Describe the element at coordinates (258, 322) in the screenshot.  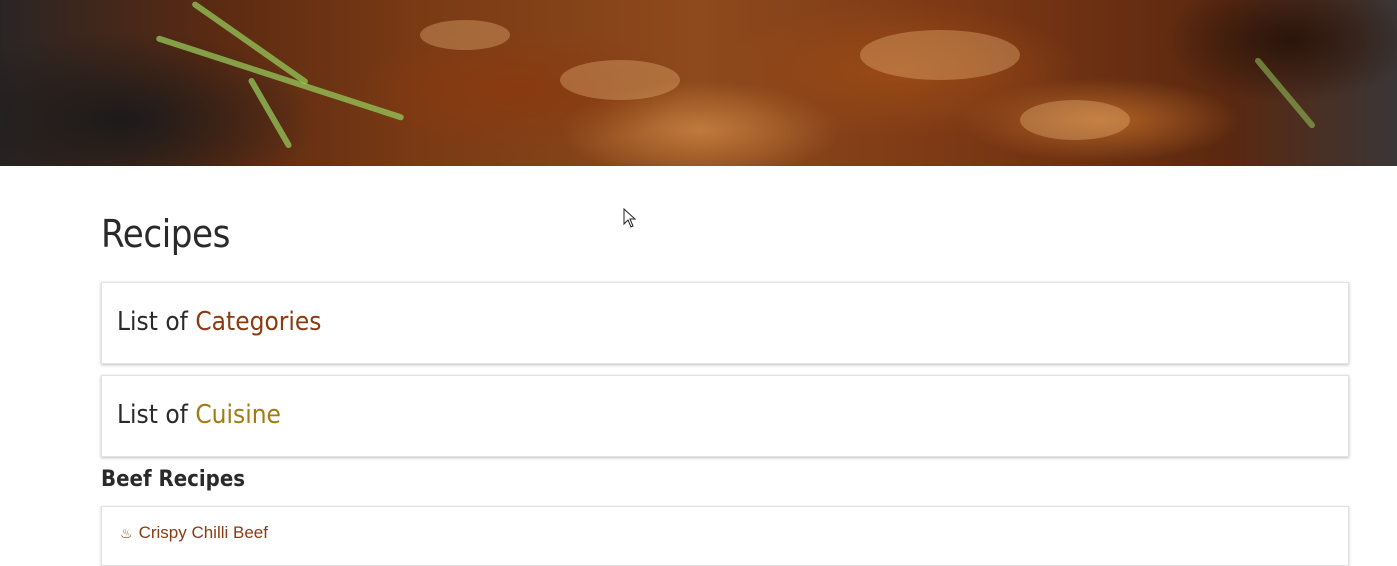
I see `categories-link: Categories` at that location.